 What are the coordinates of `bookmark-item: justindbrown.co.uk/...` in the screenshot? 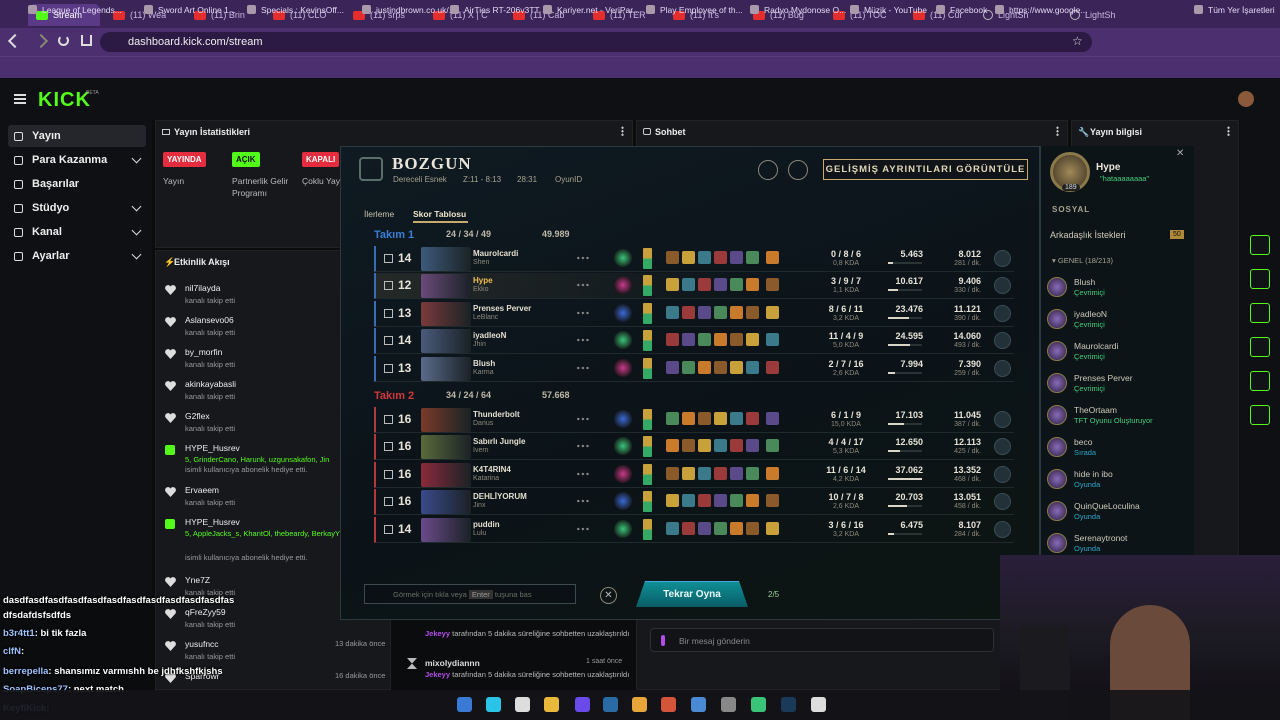 It's located at (409, 10).